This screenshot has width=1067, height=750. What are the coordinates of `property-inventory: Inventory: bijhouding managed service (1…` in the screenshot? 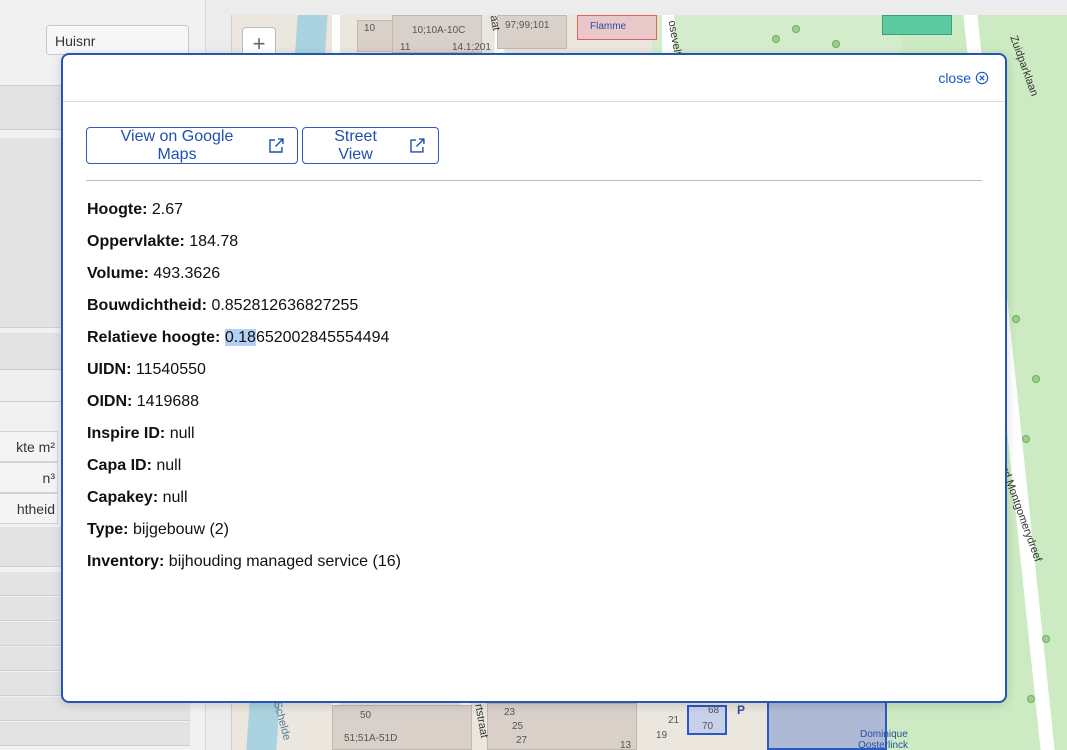 It's located at (244, 568).